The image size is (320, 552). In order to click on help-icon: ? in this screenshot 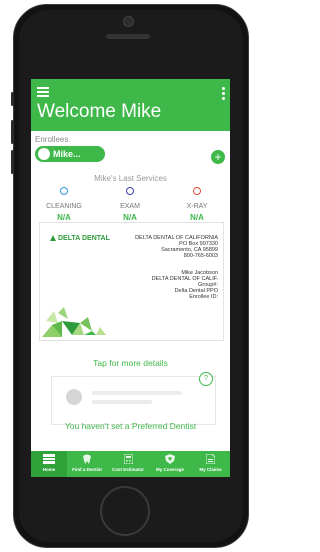, I will do `click(206, 379)`.